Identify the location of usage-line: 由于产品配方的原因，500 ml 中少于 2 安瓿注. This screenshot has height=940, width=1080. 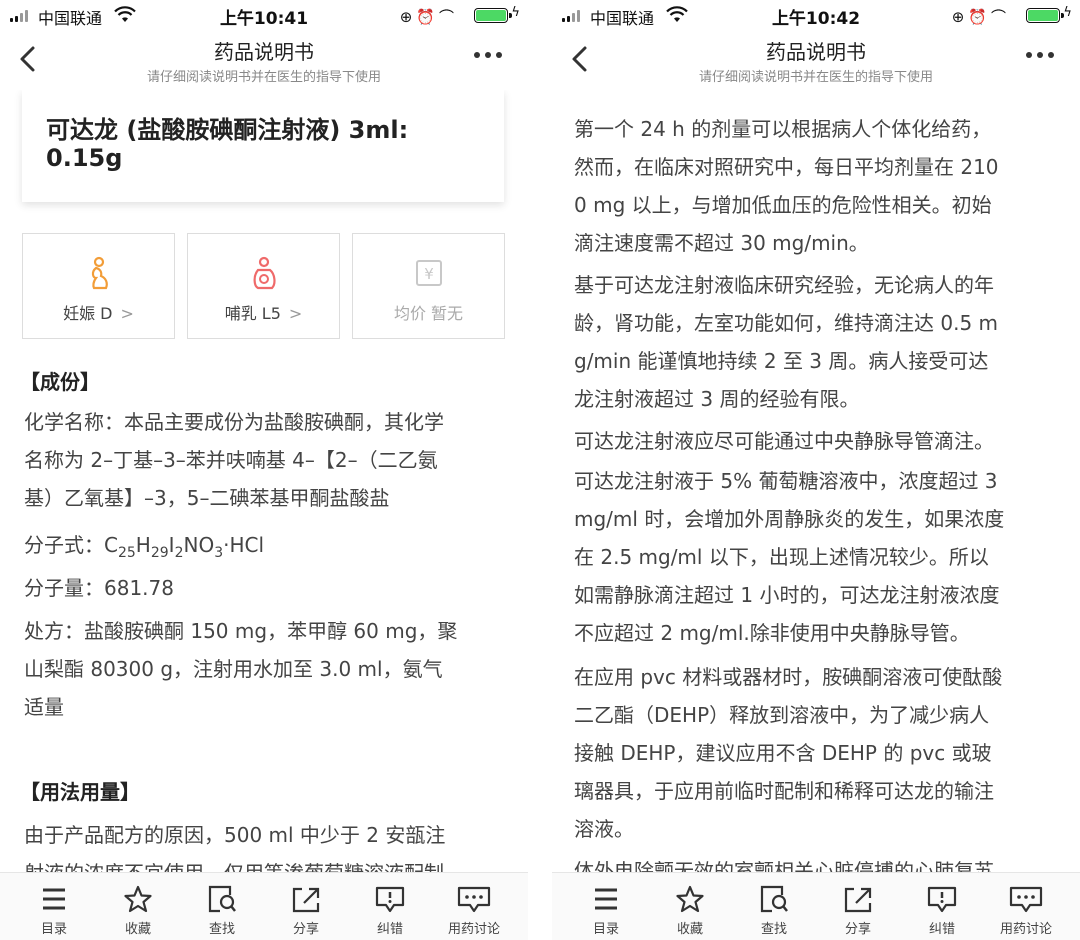
(235, 835).